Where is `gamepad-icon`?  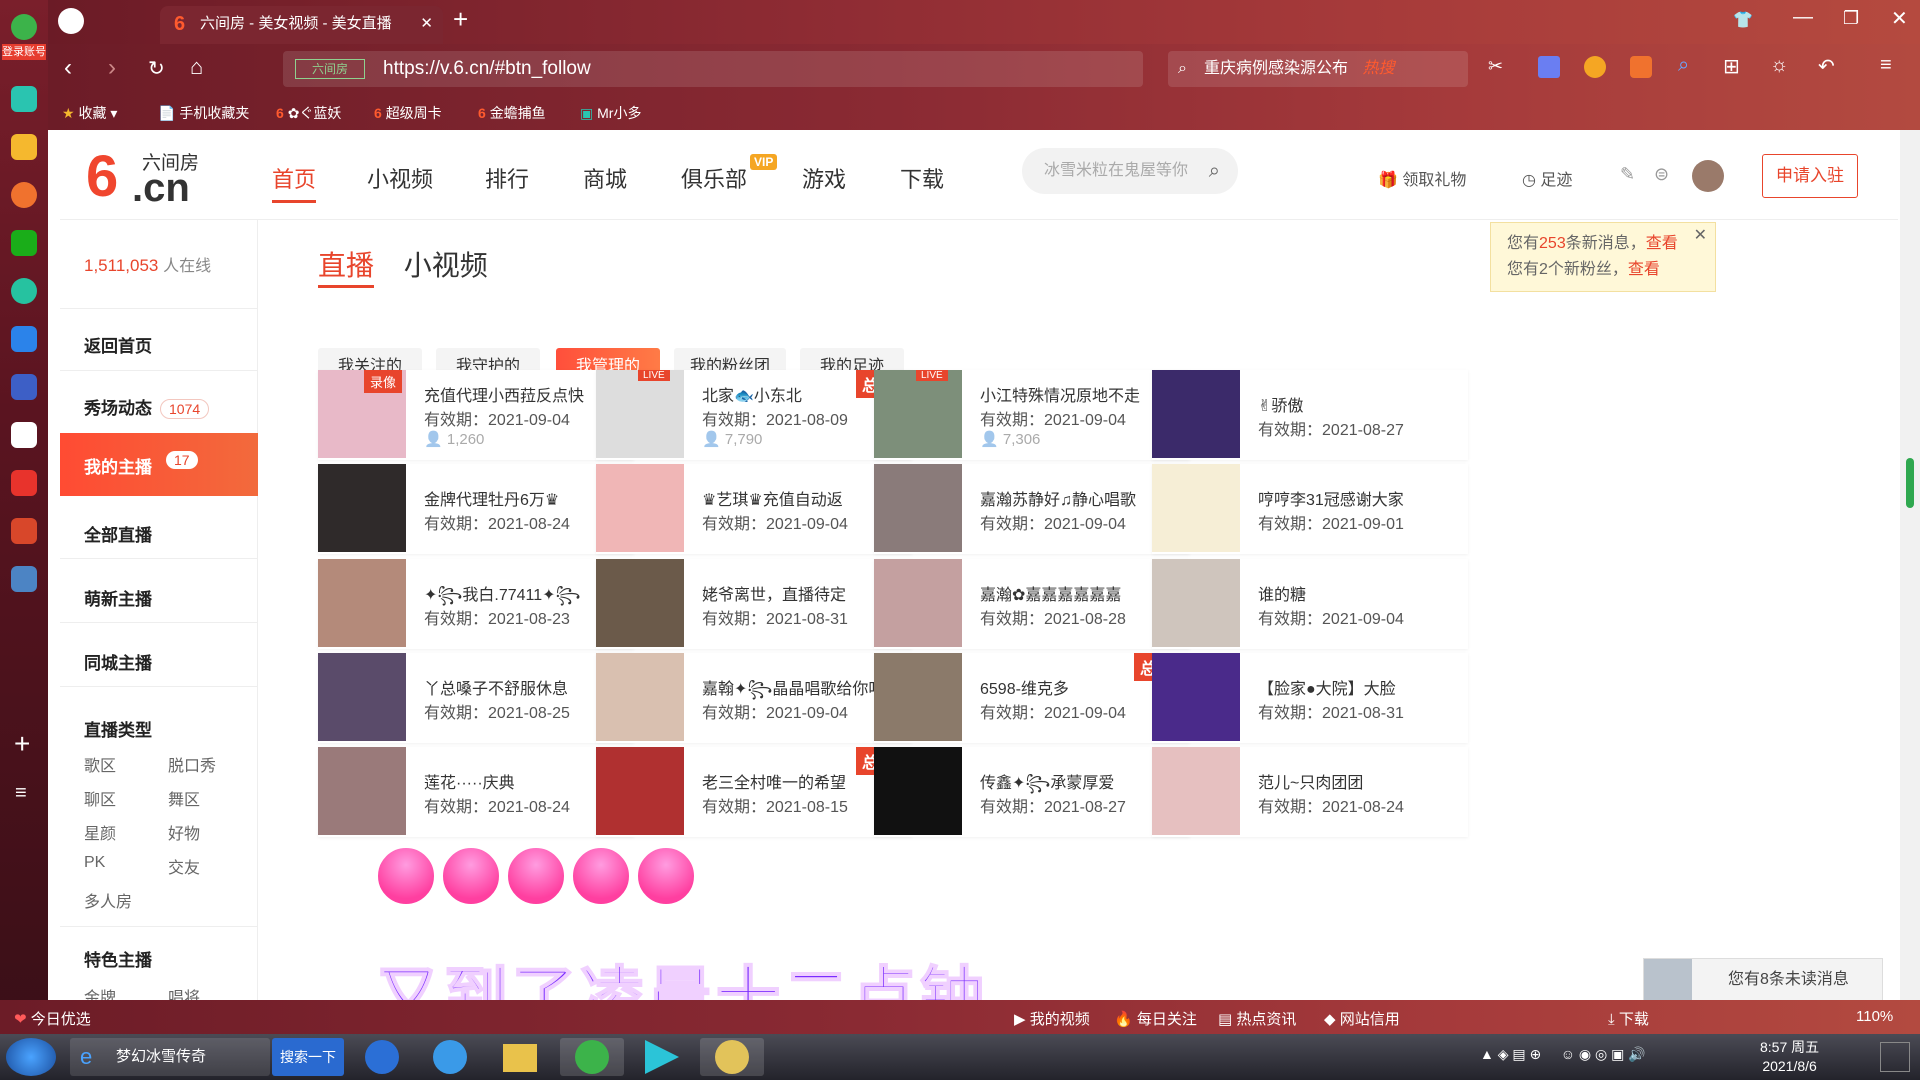
gamepad-icon is located at coordinates (1641, 67).